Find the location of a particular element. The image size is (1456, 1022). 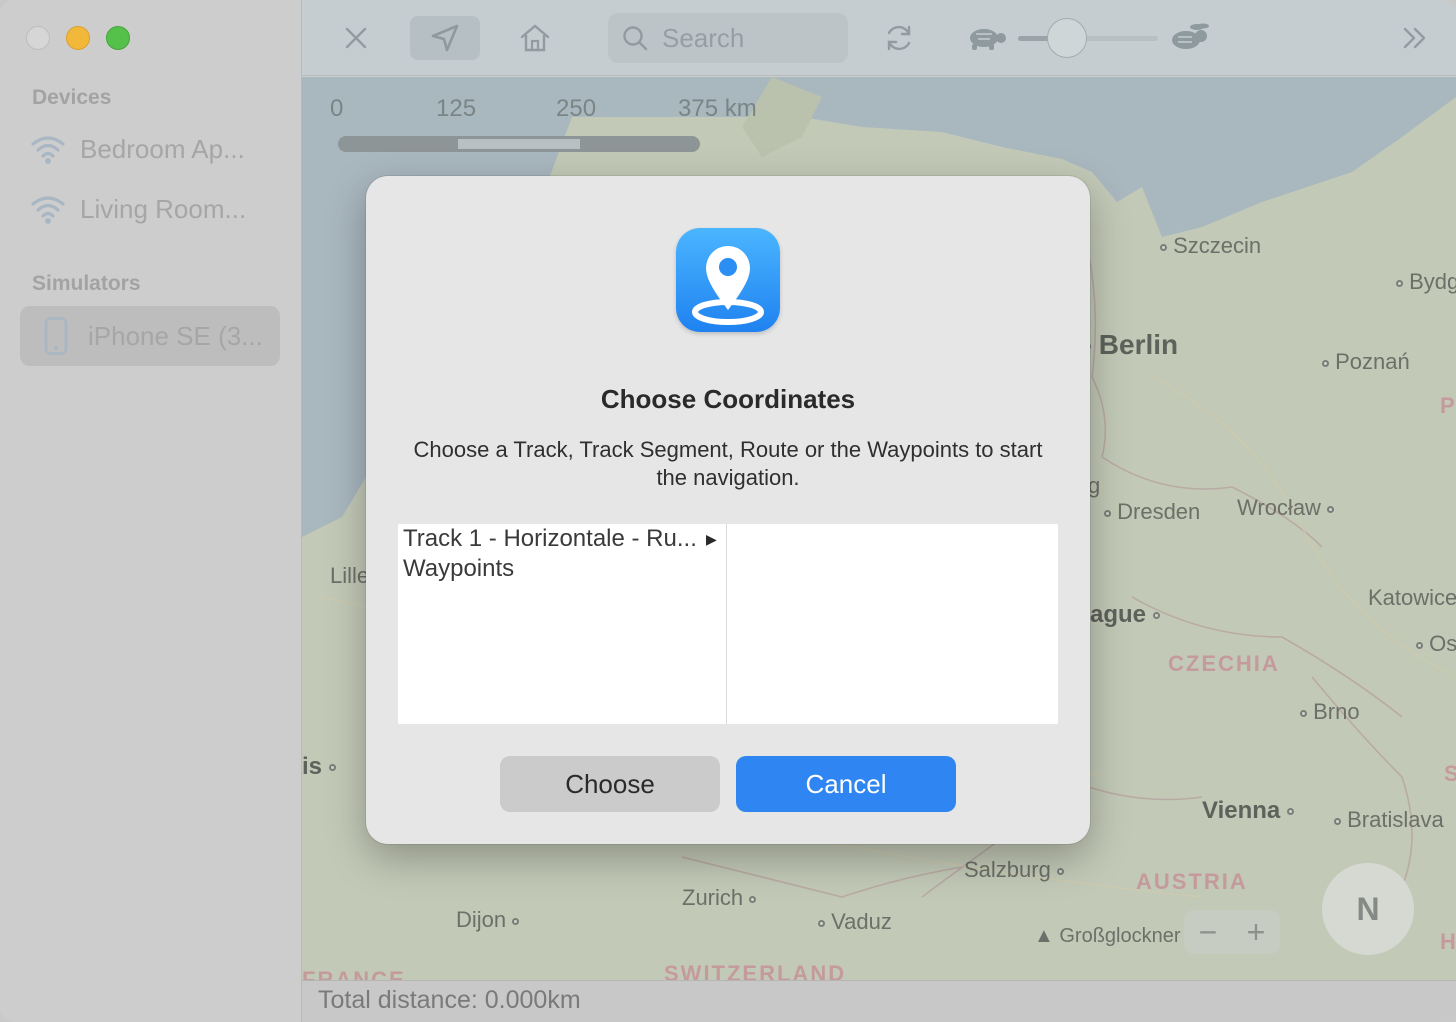

expand-button is located at coordinates (1415, 38).